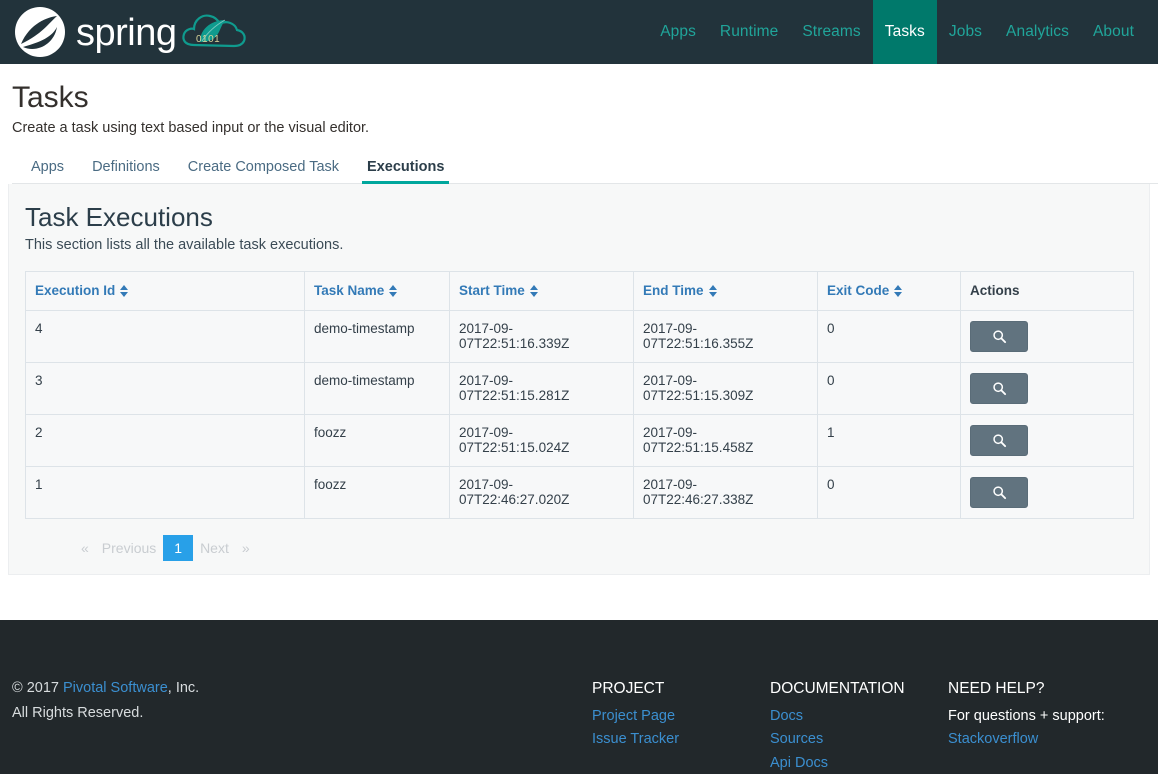 The width and height of the screenshot is (1158, 776). What do you see at coordinates (889, 440) in the screenshot?
I see `cell-exit-code: 1` at bounding box center [889, 440].